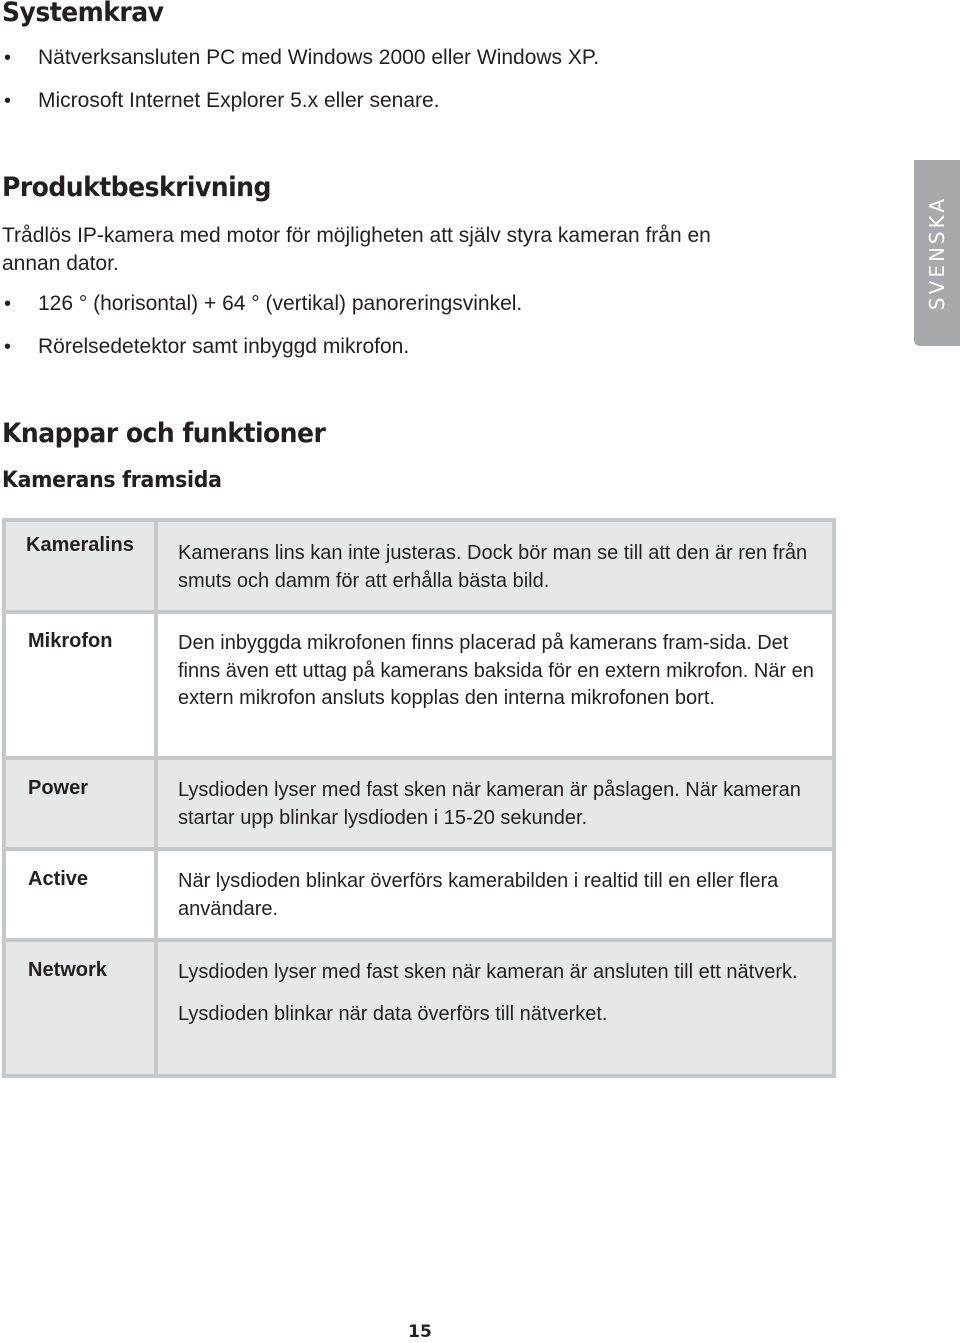 The image size is (960, 1343). I want to click on product-description-heading: Produktbeskrivning, so click(136, 187).